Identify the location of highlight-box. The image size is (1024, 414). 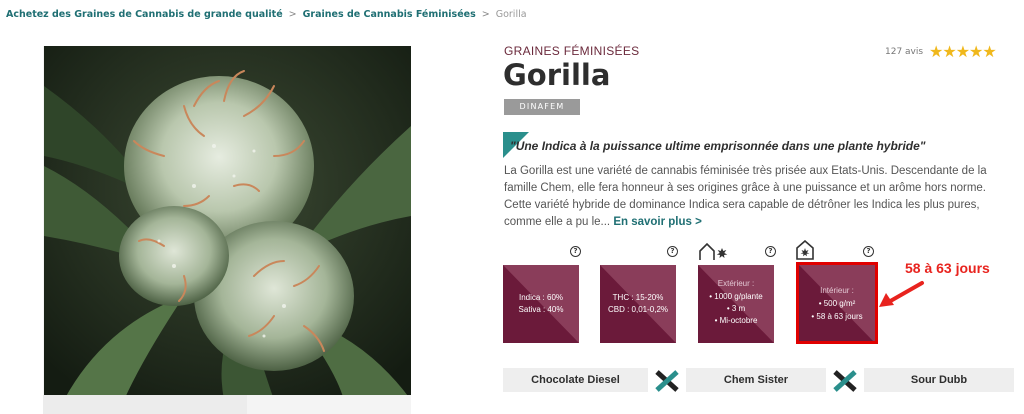
(837, 303).